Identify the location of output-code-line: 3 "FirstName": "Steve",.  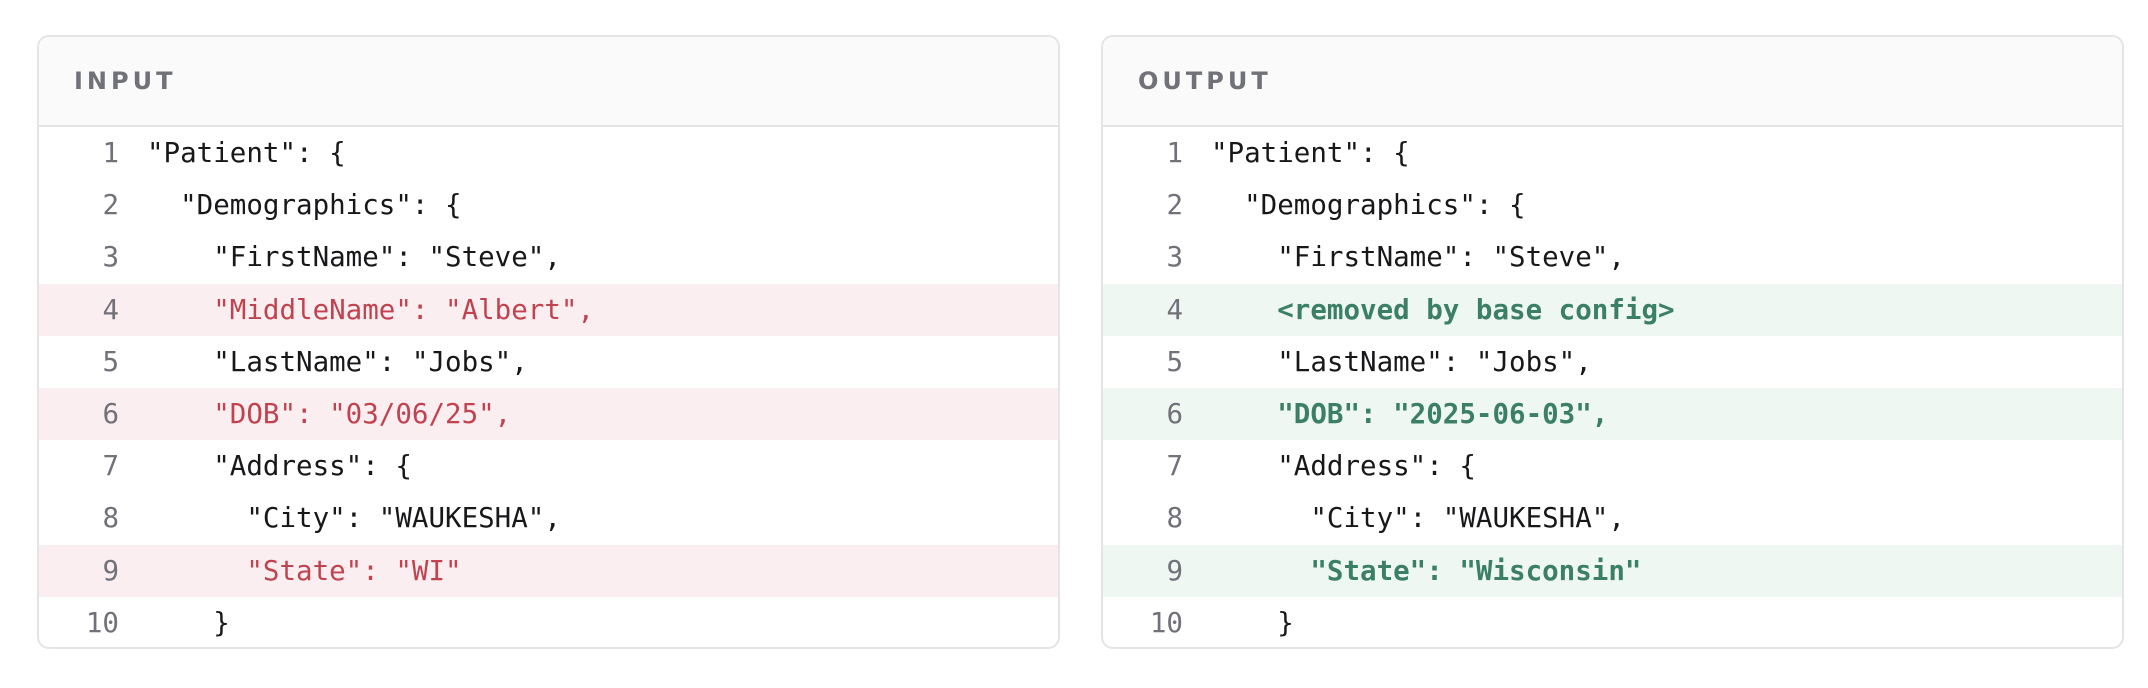
(1612, 257).